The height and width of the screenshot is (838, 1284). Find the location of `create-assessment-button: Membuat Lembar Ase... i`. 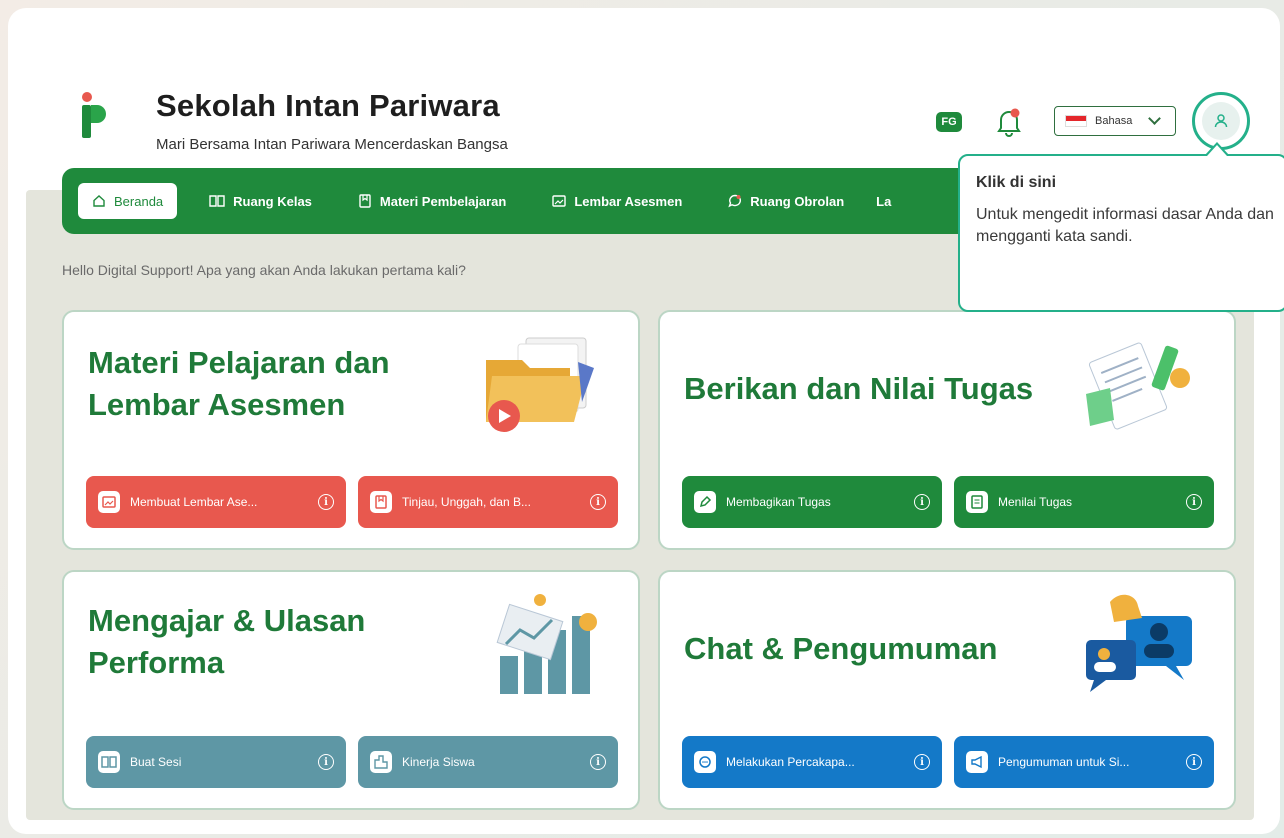

create-assessment-button: Membuat Lembar Ase... i is located at coordinates (216, 502).